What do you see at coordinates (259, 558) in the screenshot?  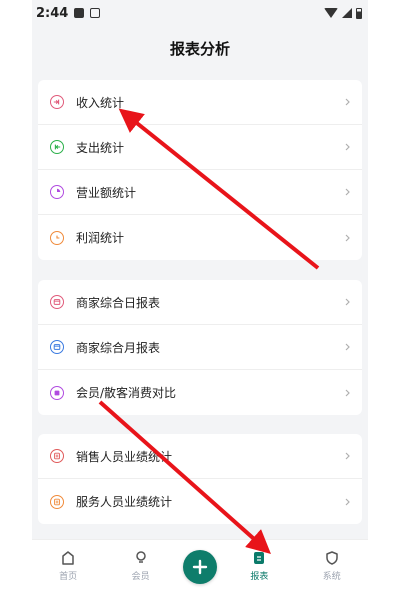 I see `report-icon` at bounding box center [259, 558].